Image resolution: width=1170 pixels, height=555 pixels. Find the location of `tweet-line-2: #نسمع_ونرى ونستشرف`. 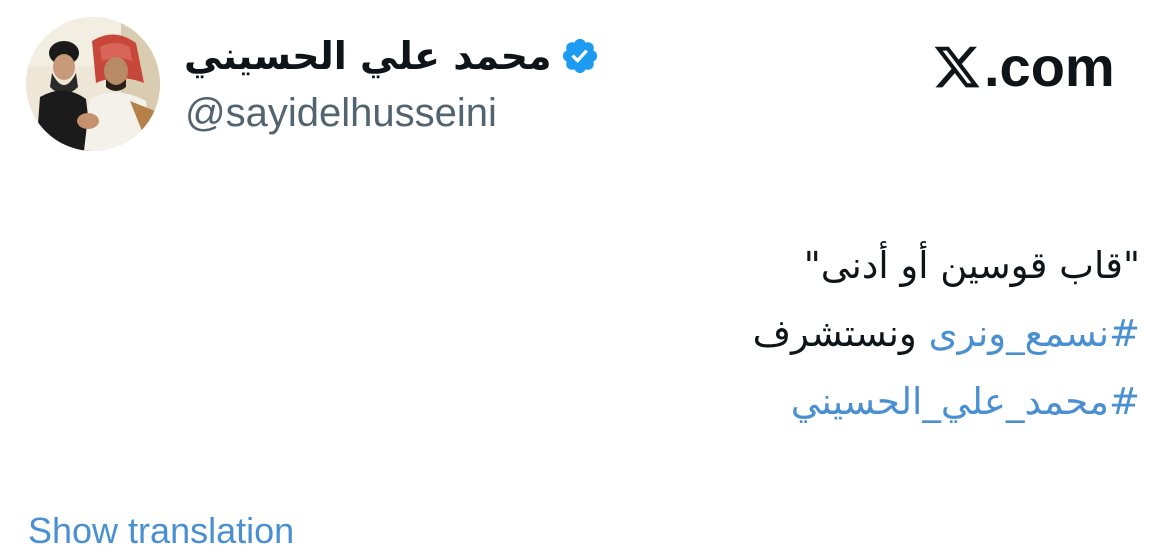

tweet-line-2: #نسمع_ونرى ونستشرف is located at coordinates (790, 334).